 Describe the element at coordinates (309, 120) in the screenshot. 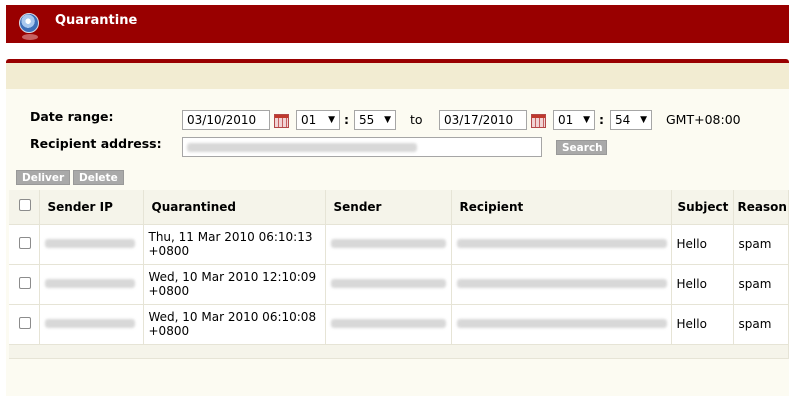

I see `from-hour-value: 01` at that location.